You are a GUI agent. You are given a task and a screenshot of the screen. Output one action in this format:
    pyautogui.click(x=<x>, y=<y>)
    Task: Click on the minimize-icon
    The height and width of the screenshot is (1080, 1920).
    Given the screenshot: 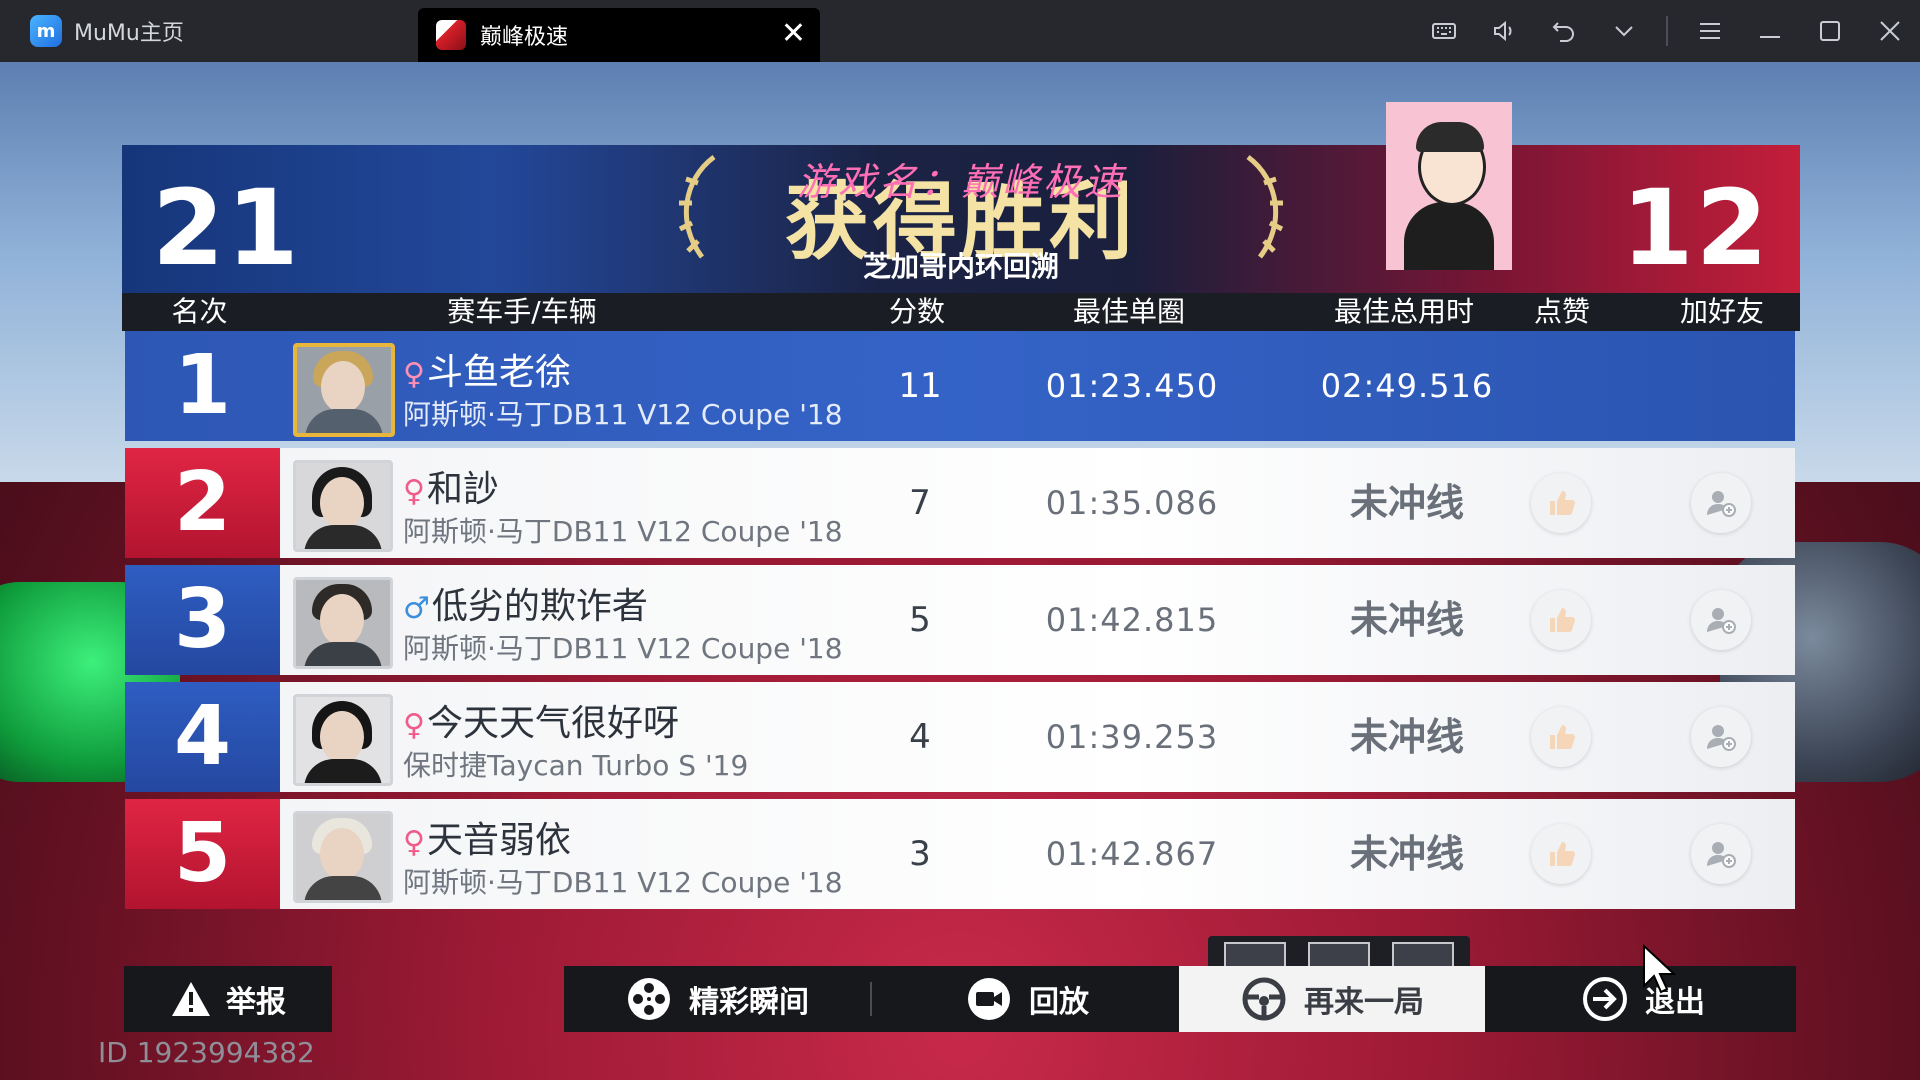 What is the action you would take?
    pyautogui.click(x=1770, y=31)
    